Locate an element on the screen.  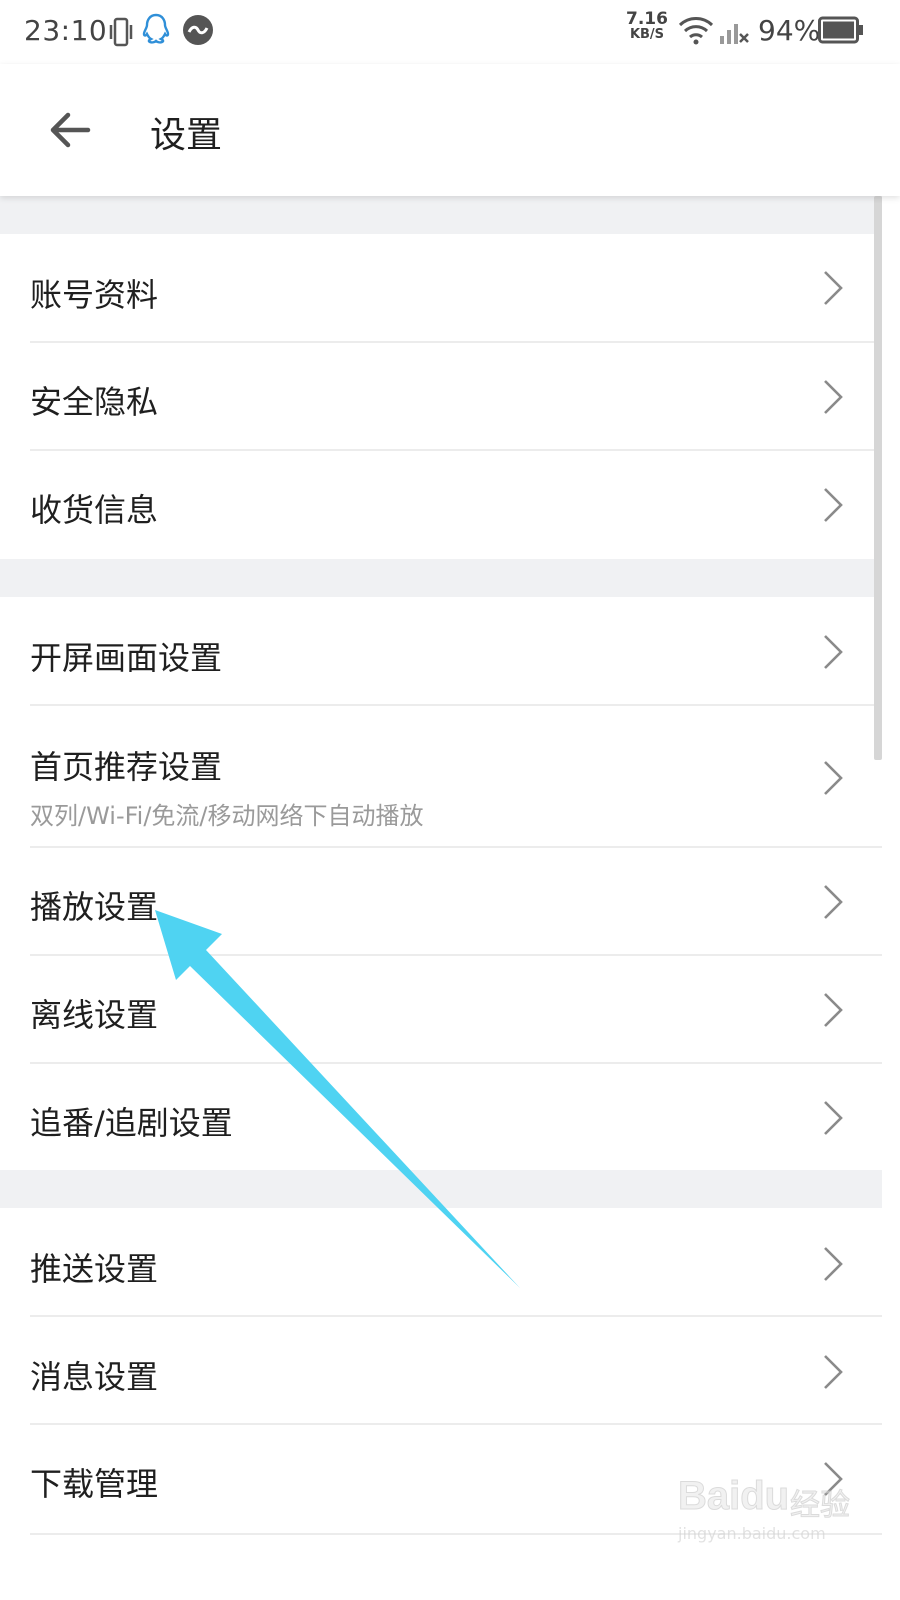
status-bar: 23:10 7.16 KB/S 94% is located at coordinates (450, 32).